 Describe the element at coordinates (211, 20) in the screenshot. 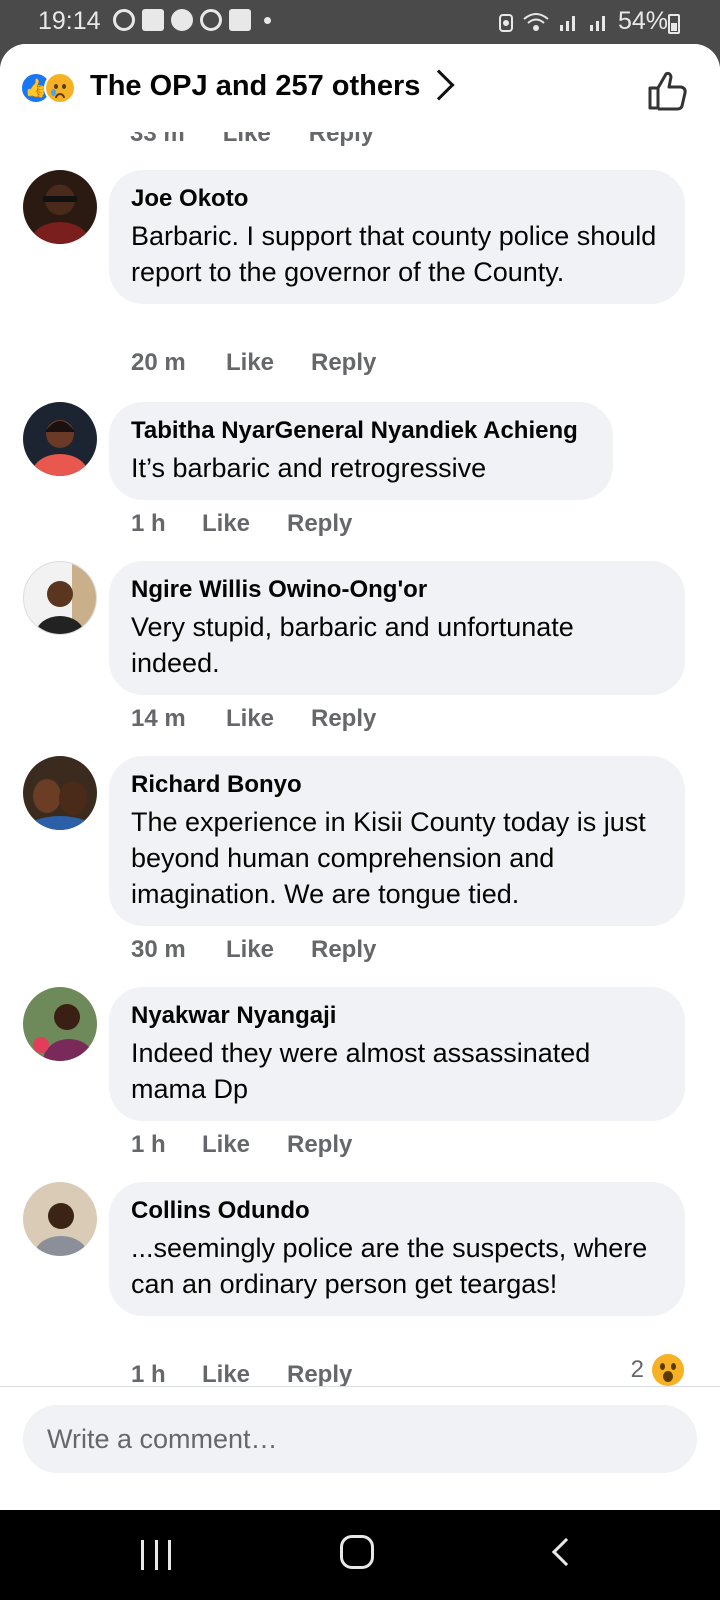

I see `facebook-icon` at that location.